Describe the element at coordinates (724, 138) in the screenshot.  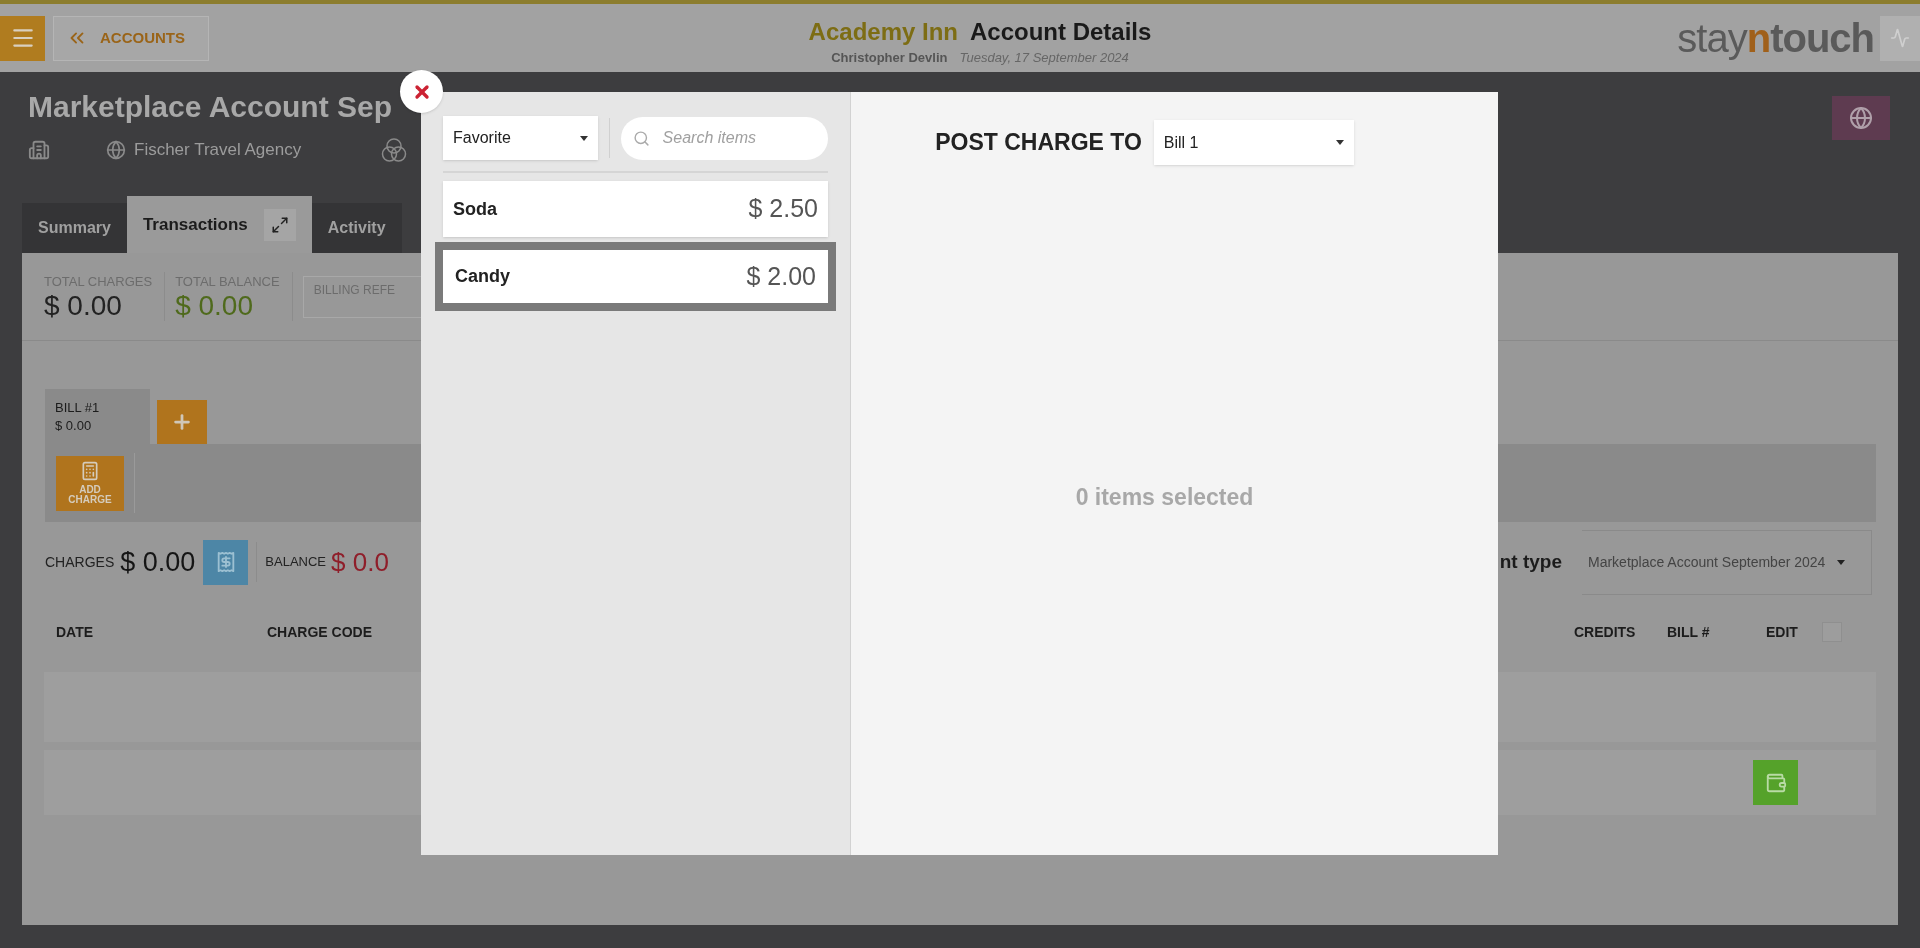
I see `search-field: Search items` at that location.